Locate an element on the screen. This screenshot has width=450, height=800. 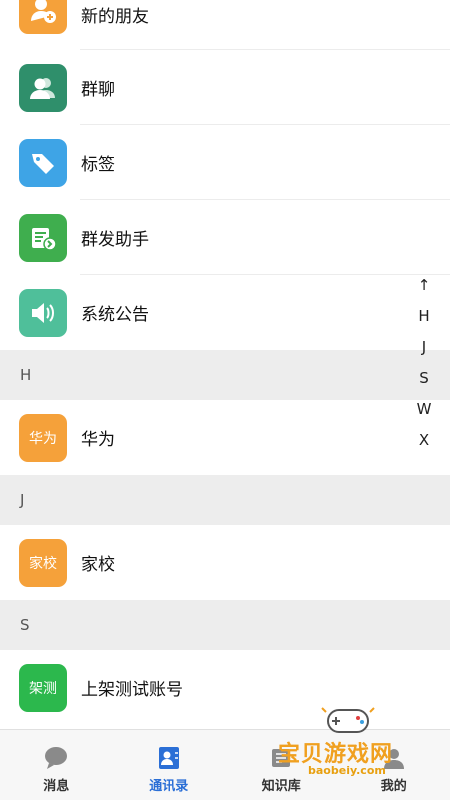
tab-label: 我的 is located at coordinates (393, 786).